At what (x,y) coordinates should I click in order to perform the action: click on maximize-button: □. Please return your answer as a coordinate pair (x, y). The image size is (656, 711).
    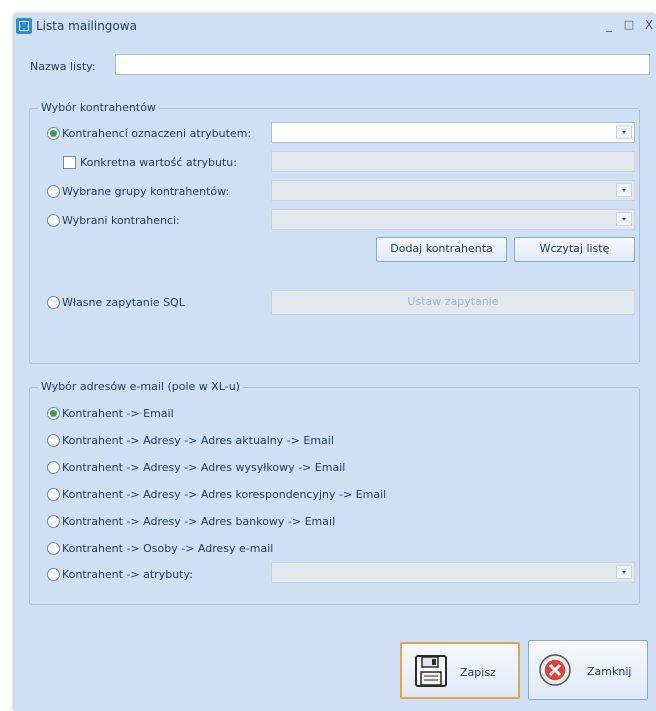
    Looking at the image, I should click on (629, 25).